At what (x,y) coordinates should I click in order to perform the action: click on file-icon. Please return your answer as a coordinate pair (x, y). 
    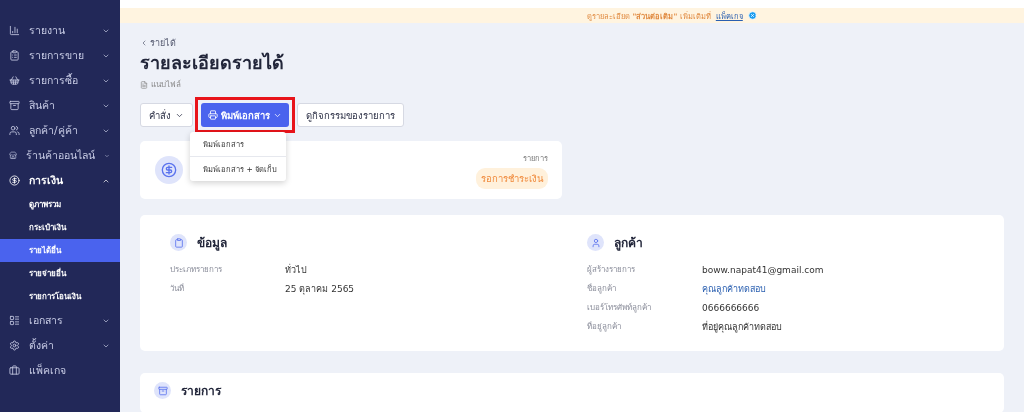
    Looking at the image, I should click on (144, 84).